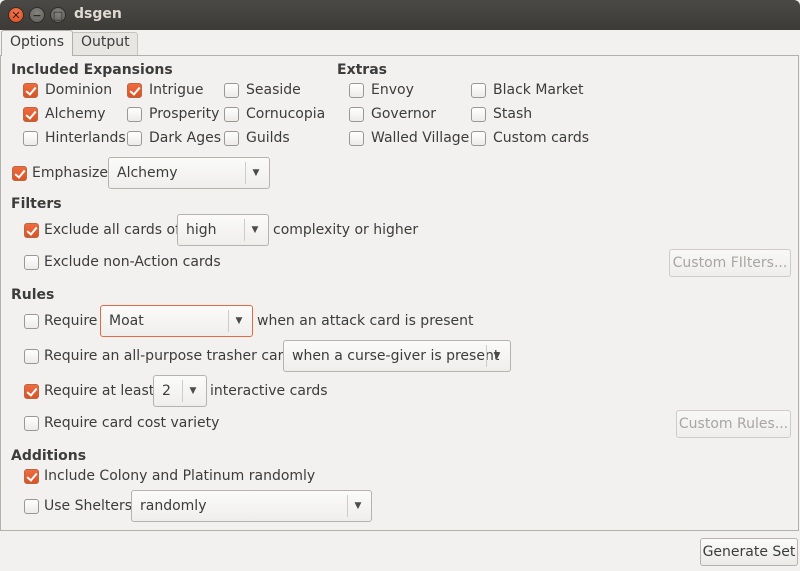 This screenshot has height=571, width=800. What do you see at coordinates (231, 114) in the screenshot?
I see `cornucopia-checkbox` at bounding box center [231, 114].